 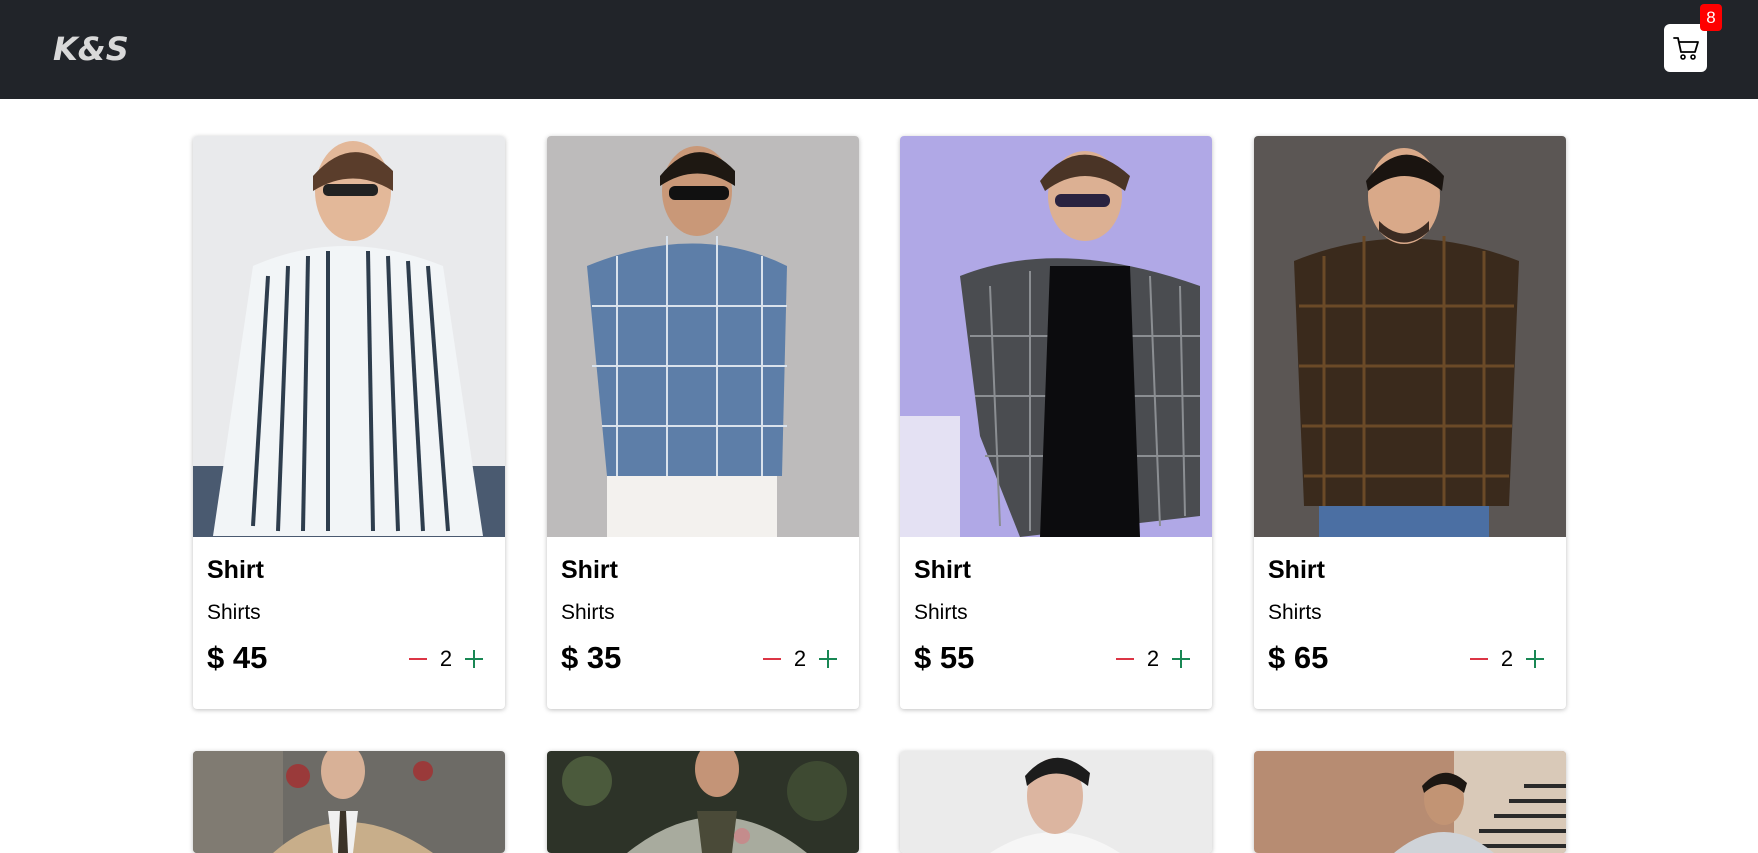 I want to click on navbar: K&S 8, so click(x=879, y=49).